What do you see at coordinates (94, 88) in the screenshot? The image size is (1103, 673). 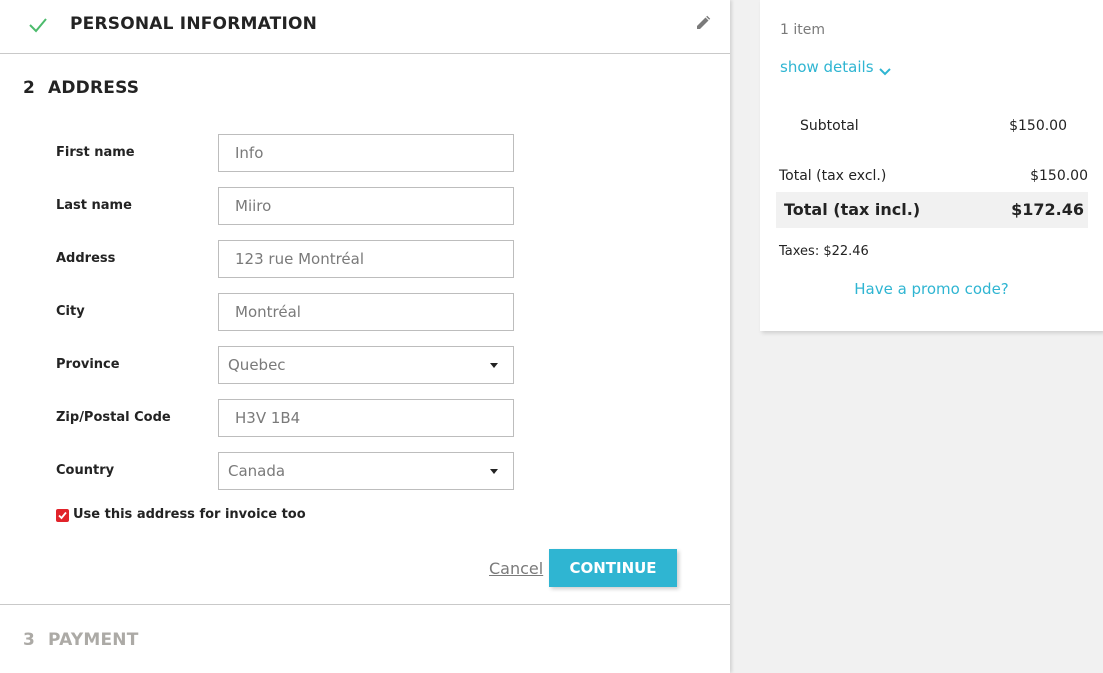 I see `step-title: Address` at bounding box center [94, 88].